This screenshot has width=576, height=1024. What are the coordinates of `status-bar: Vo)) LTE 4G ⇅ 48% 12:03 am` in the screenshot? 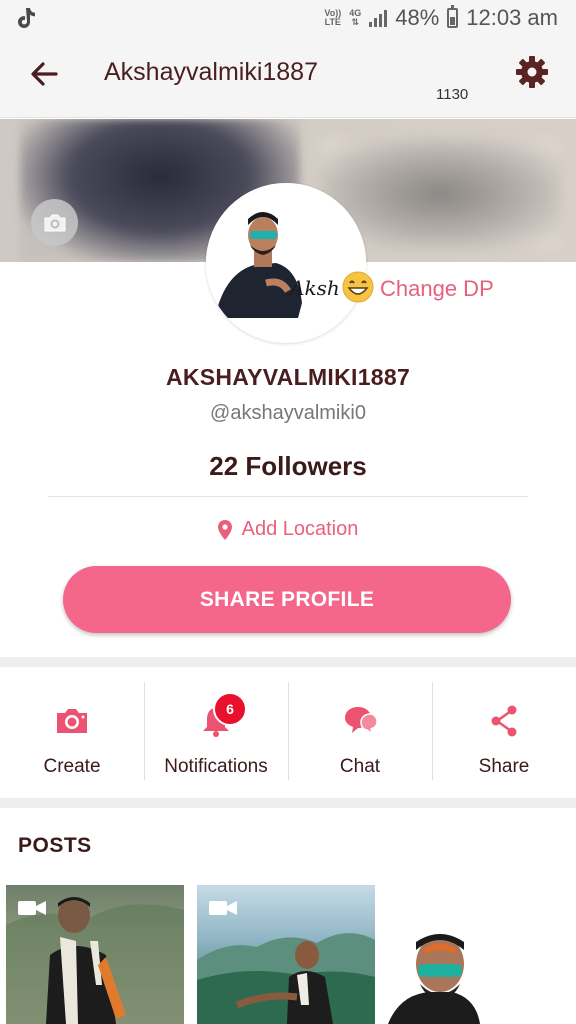 It's located at (288, 19).